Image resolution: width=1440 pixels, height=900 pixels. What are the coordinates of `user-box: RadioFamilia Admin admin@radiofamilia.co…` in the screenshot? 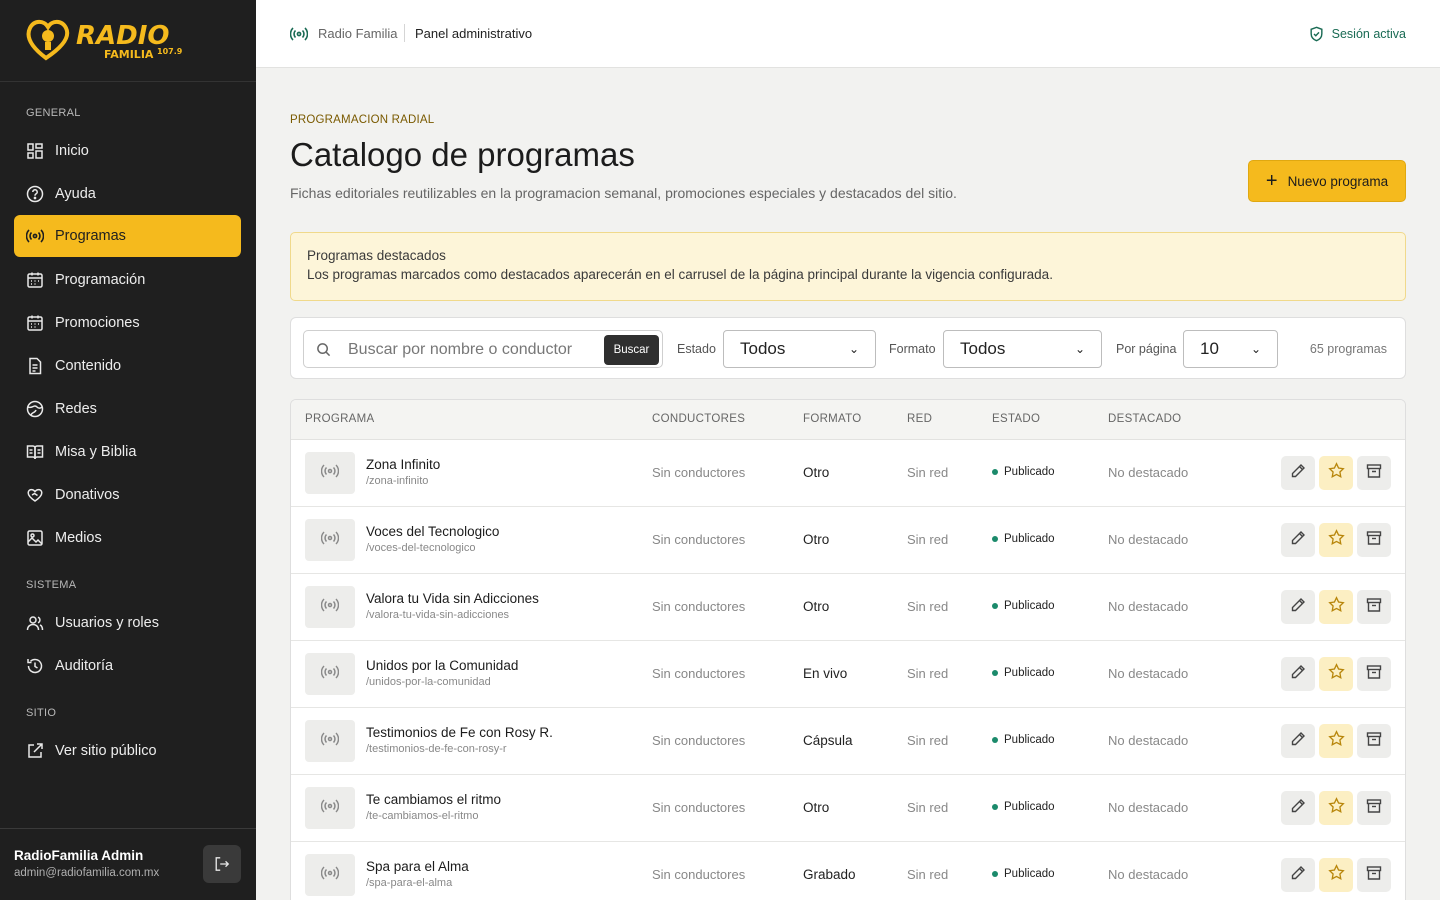 It's located at (128, 864).